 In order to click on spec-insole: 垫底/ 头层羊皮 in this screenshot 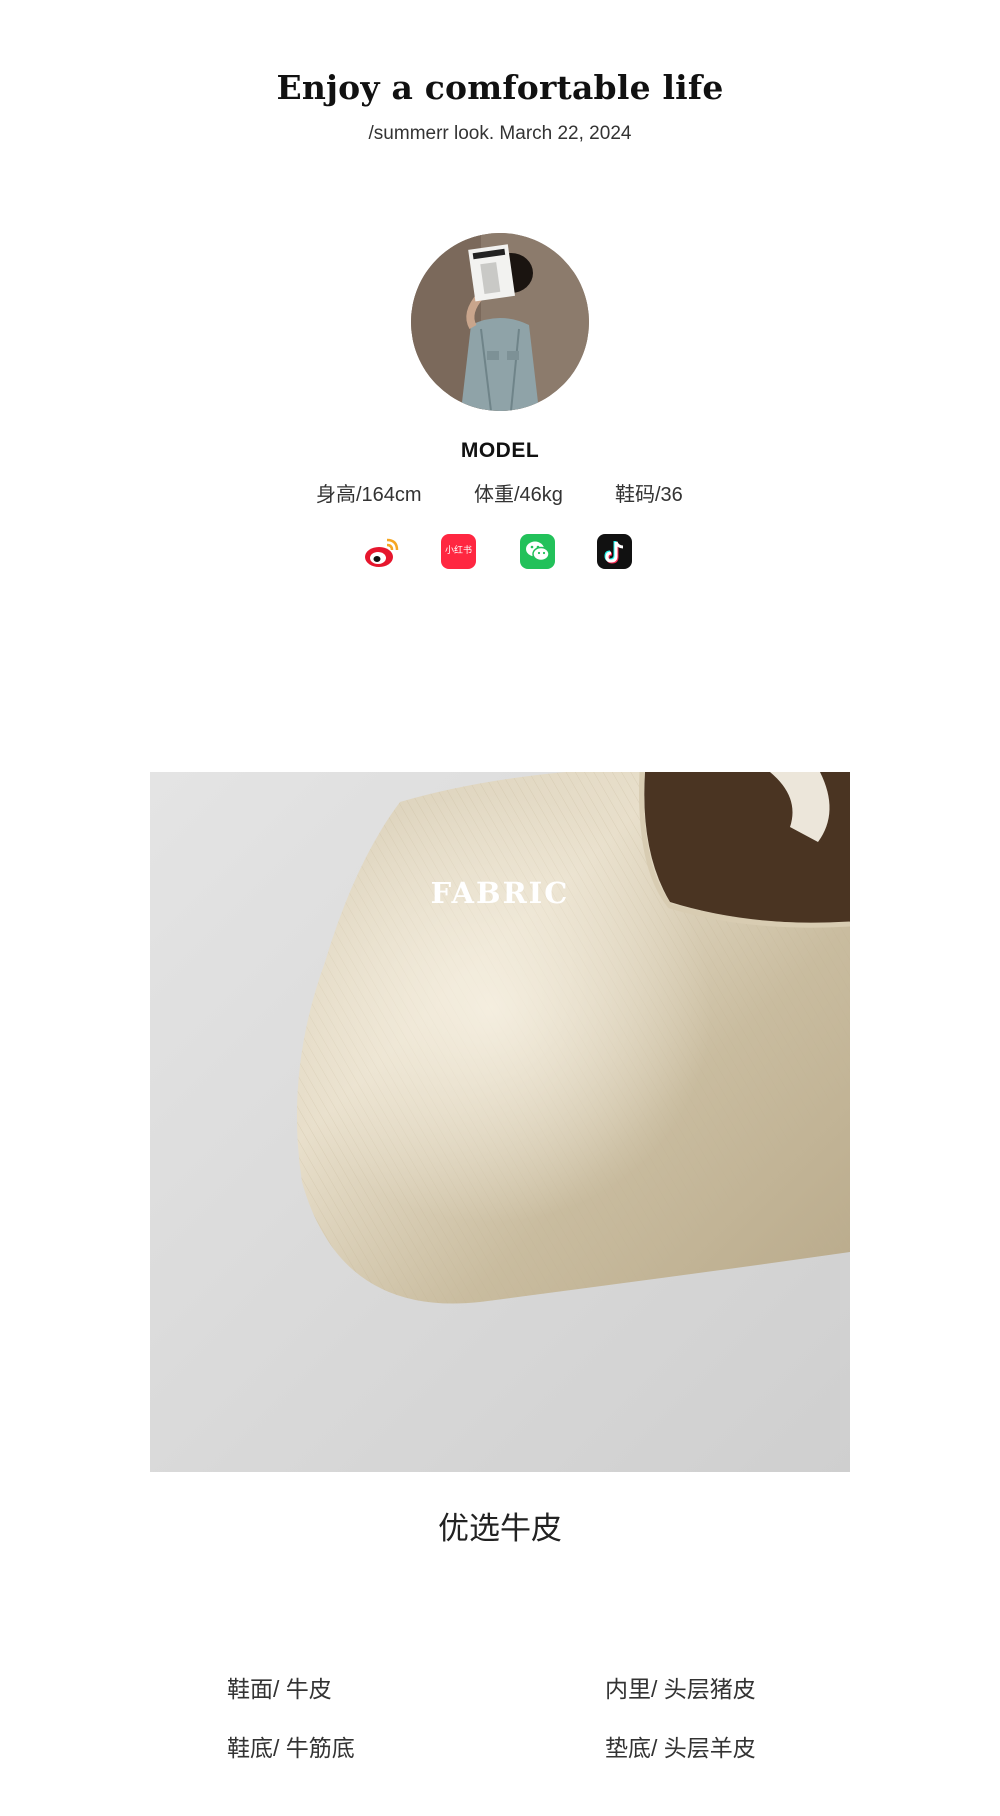, I will do `click(680, 1748)`.